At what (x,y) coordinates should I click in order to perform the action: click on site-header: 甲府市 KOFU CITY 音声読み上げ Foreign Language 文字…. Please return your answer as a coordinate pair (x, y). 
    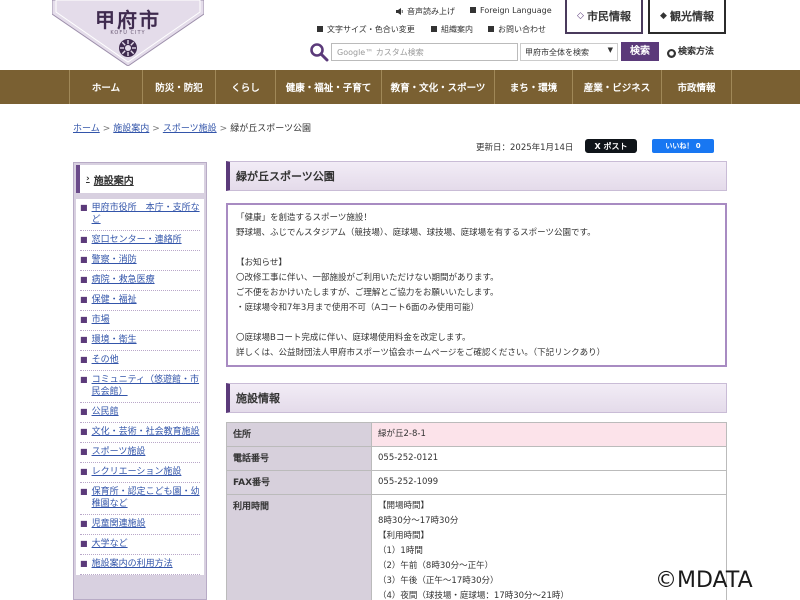
    Looking at the image, I should click on (400, 35).